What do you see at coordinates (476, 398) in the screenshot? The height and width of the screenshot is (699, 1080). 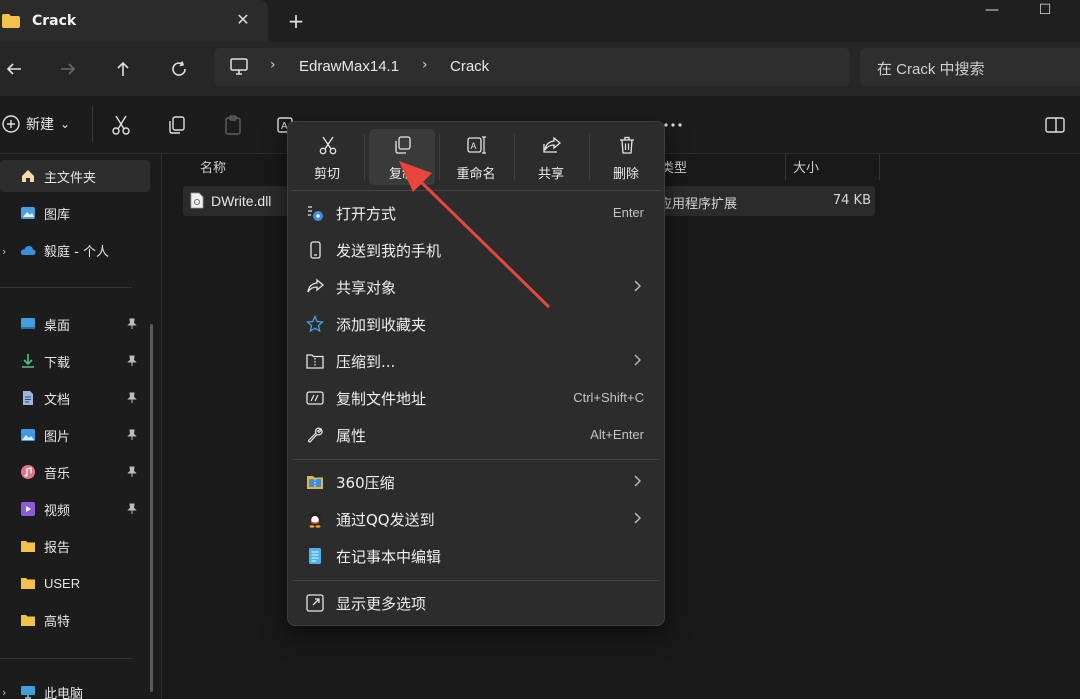 I see `menu-item-copy-as-path: 复制文件地址 Ctrl+Shift+C` at bounding box center [476, 398].